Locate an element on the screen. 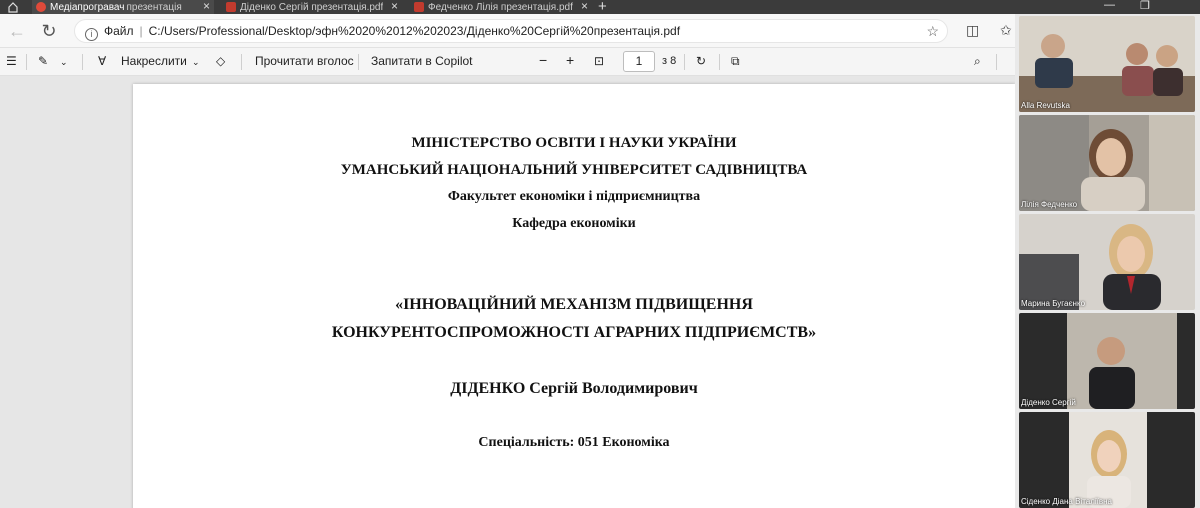 Image resolution: width=1200 pixels, height=508 pixels. back-icon: ← is located at coordinates (17, 31).